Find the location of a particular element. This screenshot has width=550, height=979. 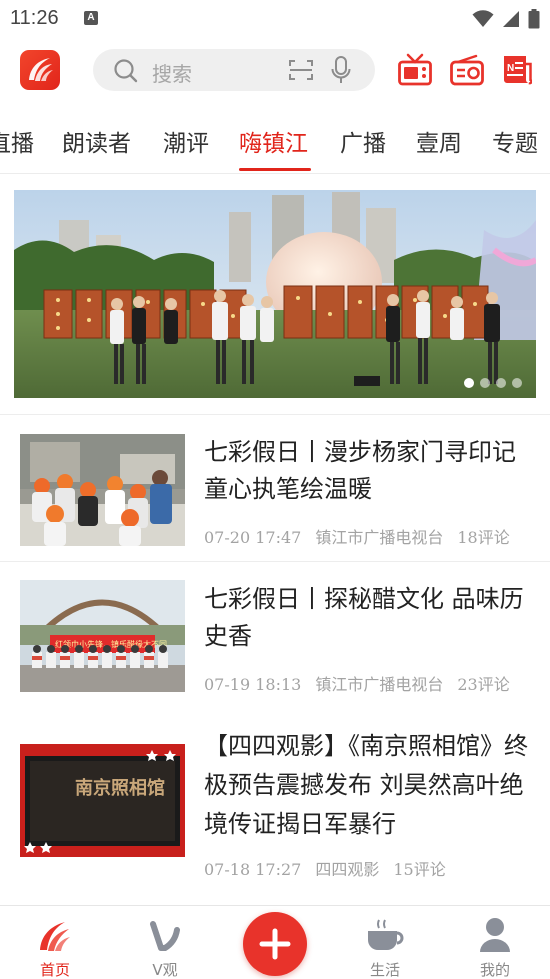

microphone-icon is located at coordinates (341, 70).